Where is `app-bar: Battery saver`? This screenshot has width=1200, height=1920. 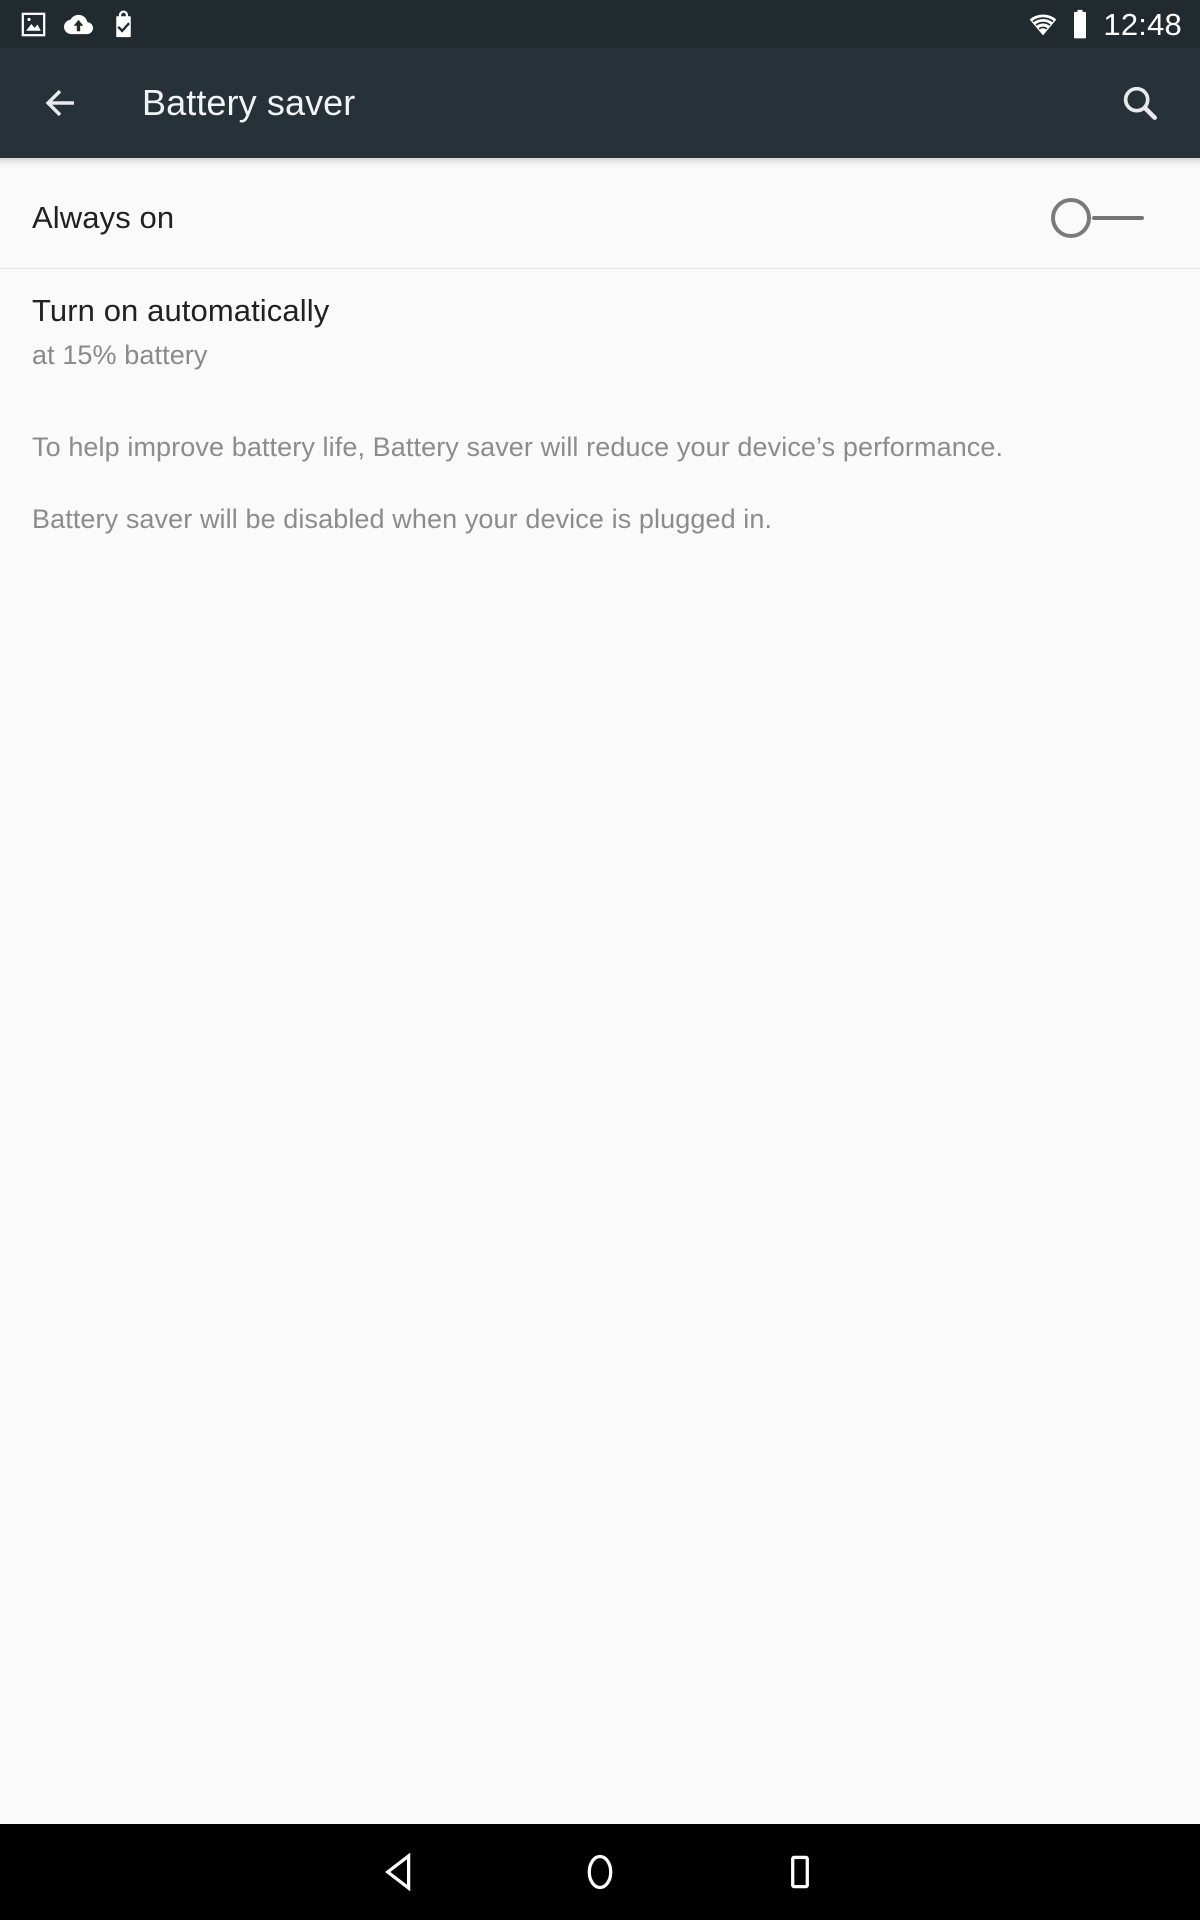
app-bar: Battery saver is located at coordinates (600, 103).